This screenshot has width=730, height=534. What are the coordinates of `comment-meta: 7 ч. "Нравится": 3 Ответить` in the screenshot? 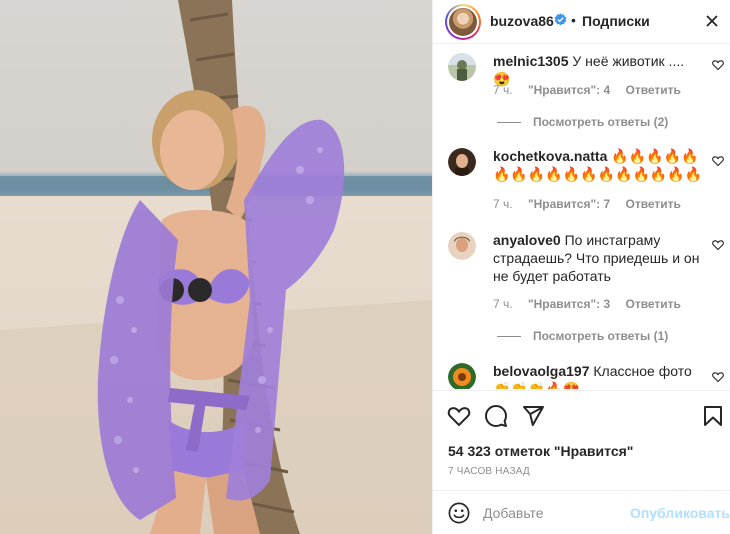 It's located at (593, 304).